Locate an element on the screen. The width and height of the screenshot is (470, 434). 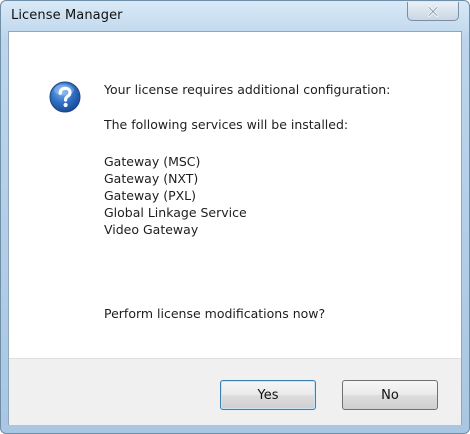
yes-button-label: Yes is located at coordinates (268, 395).